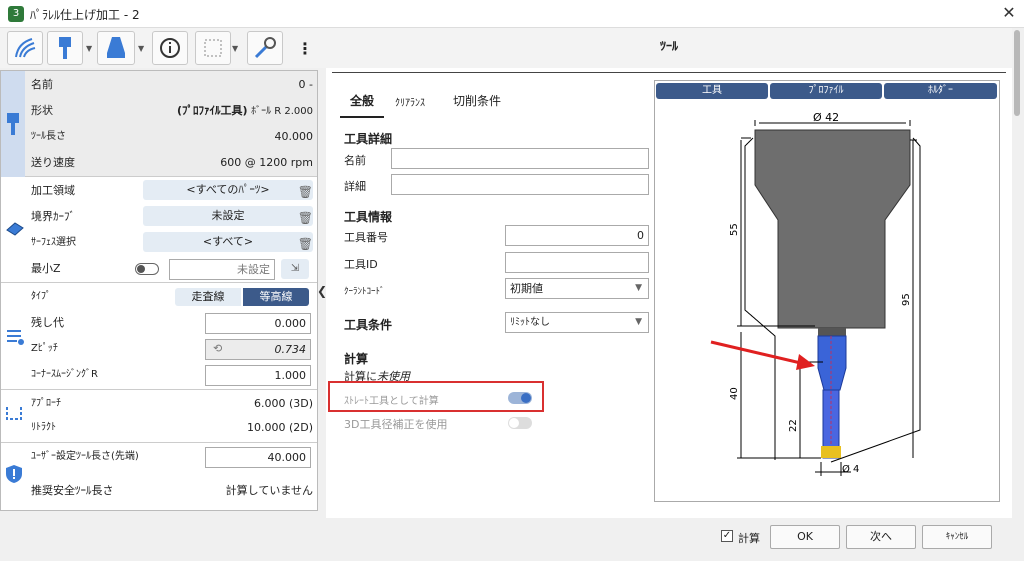 This screenshot has height=561, width=1024. What do you see at coordinates (356, 359) in the screenshot?
I see `calc-heading: 計算` at bounding box center [356, 359].